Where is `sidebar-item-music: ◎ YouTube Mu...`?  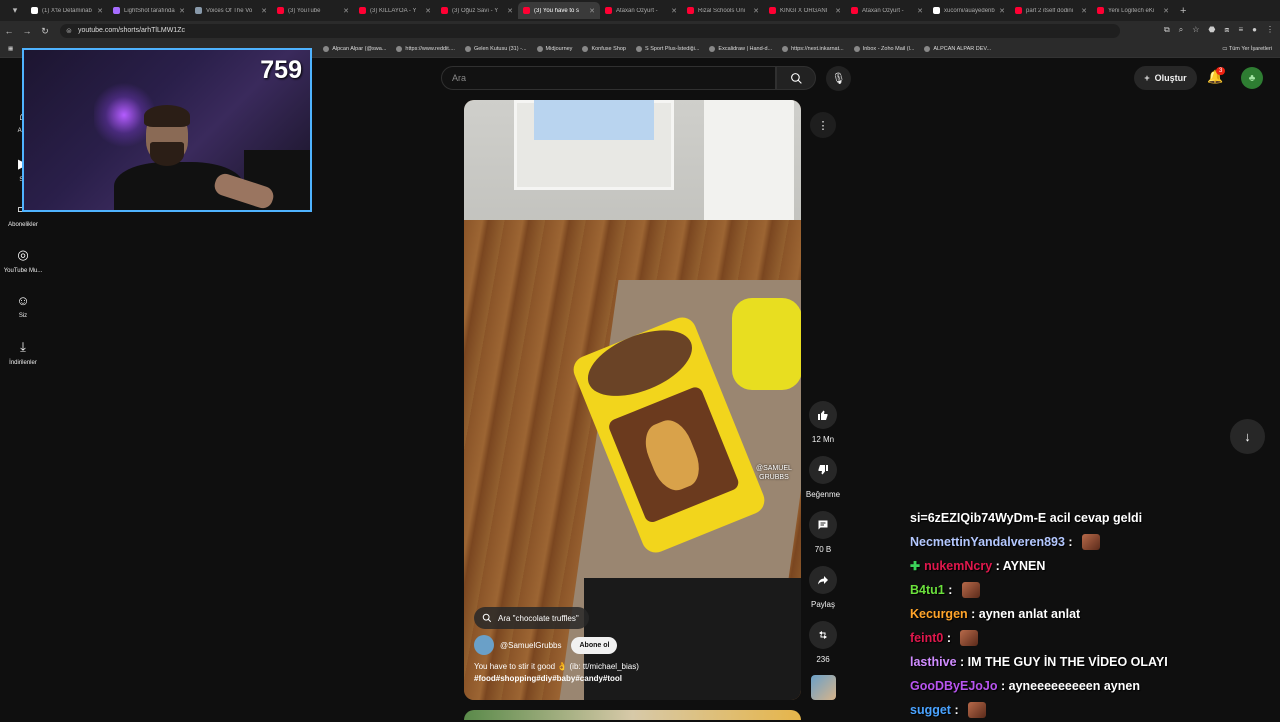
sidebar-item-music: ◎ YouTube Mu... is located at coordinates (23, 260).